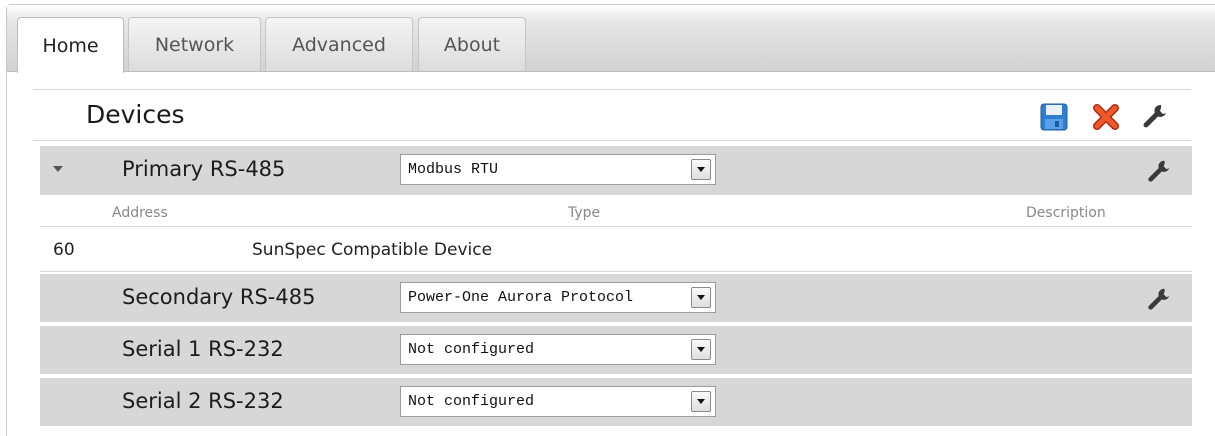 Image resolution: width=1215 pixels, height=436 pixels. I want to click on protocol-select-value: Power-One Aurora Protocol, so click(521, 297).